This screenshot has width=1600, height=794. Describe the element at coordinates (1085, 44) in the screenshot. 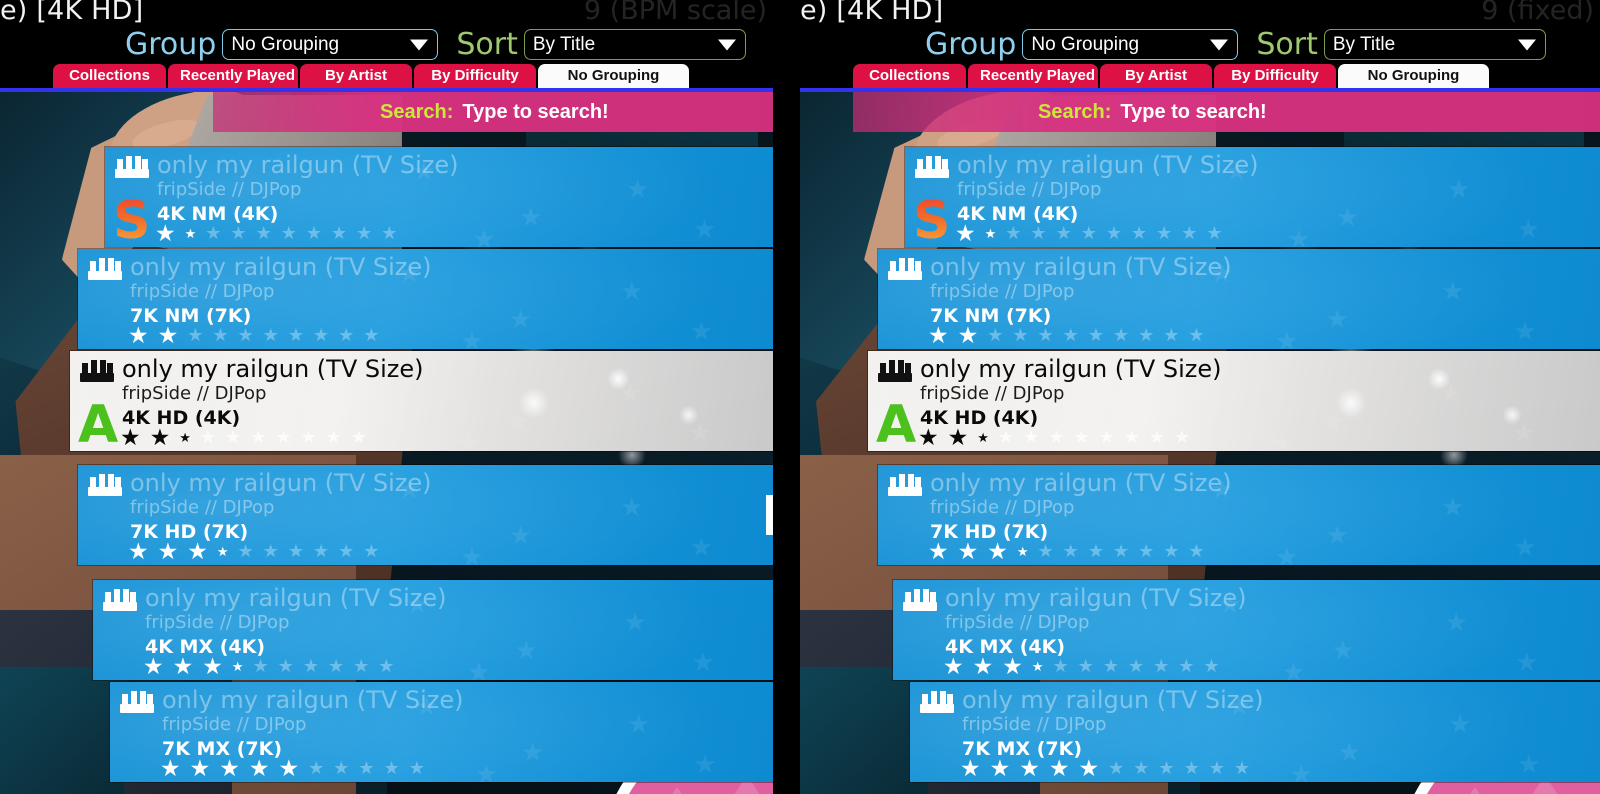

I see `group-select-value: No Grouping` at that location.